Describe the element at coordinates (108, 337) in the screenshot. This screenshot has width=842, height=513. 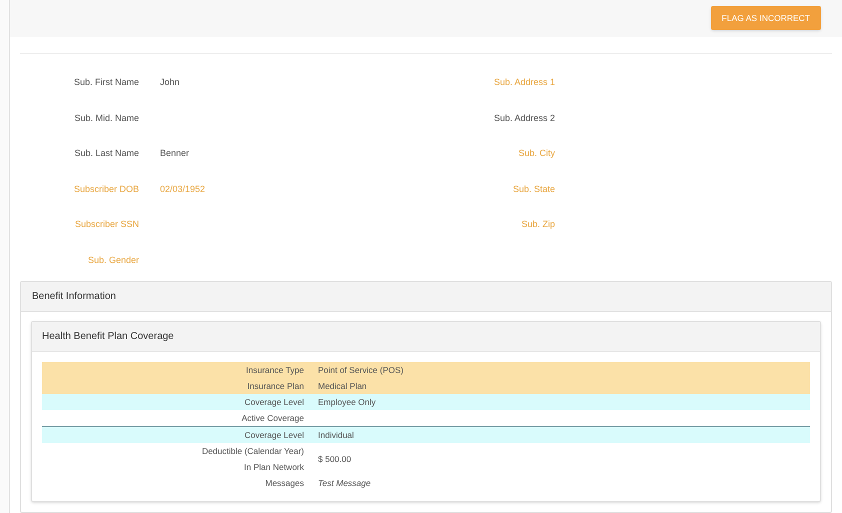
I see `card-title: Health Benefit Plan Coverage` at that location.